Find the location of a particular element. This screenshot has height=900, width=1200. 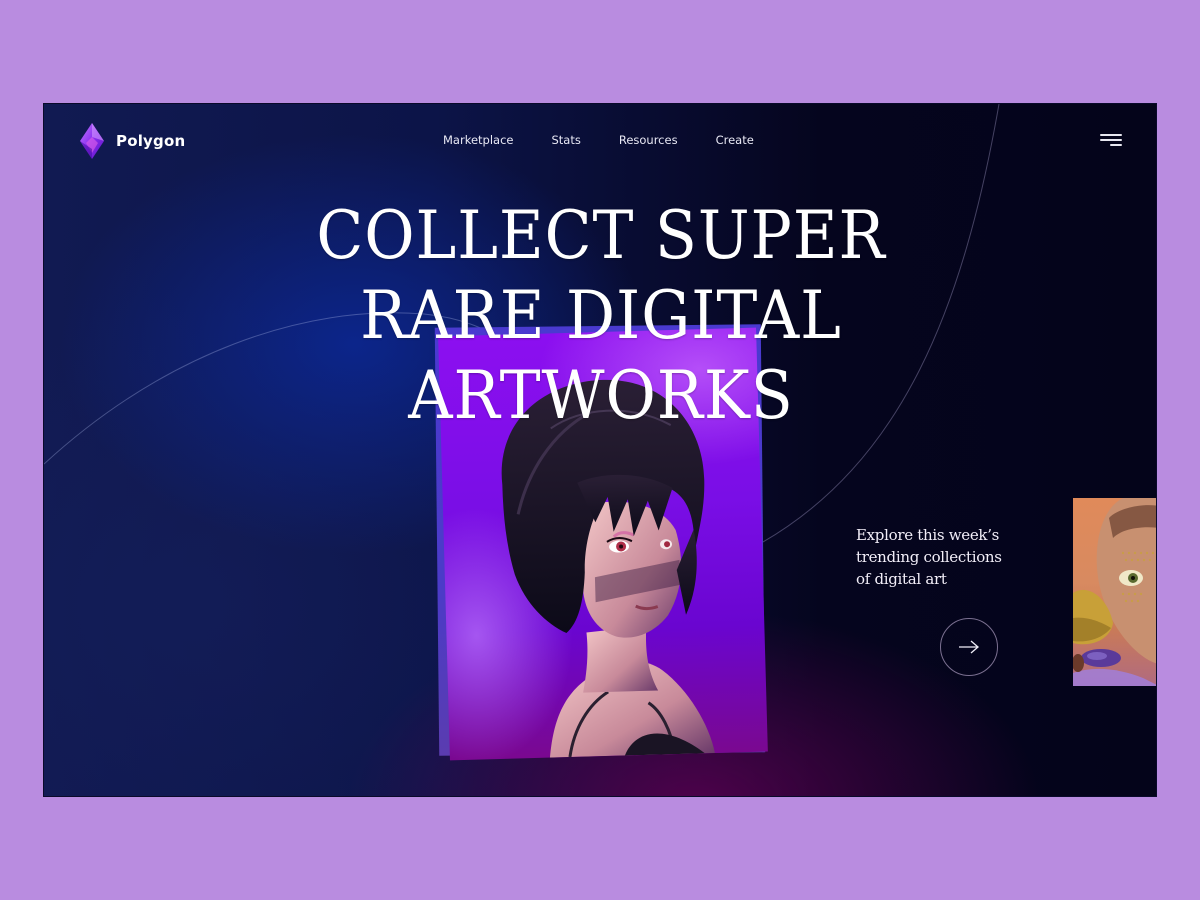

woman-face-artwork is located at coordinates (1114, 592).